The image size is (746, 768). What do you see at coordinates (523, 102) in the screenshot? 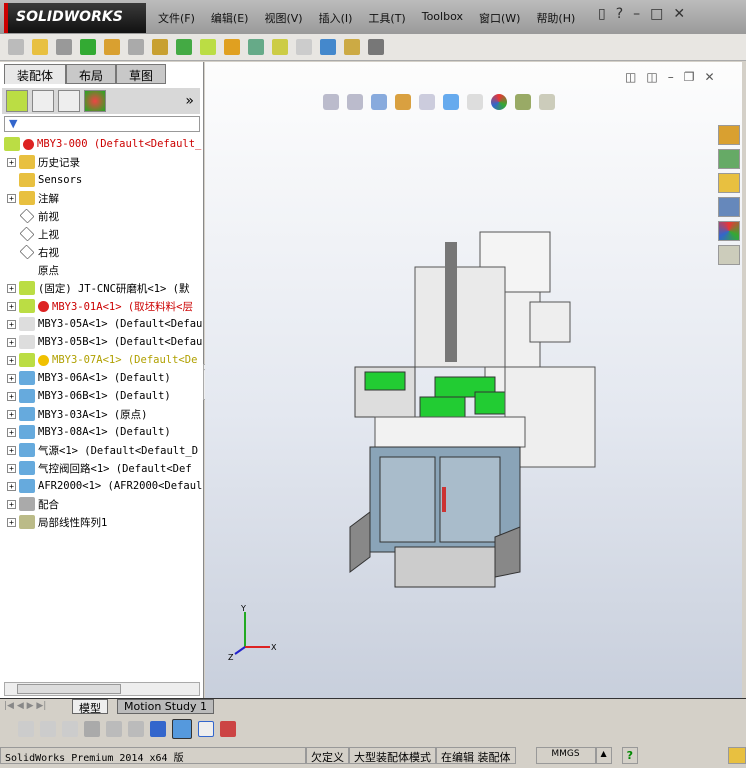
I see `apply-scene-icon` at bounding box center [523, 102].